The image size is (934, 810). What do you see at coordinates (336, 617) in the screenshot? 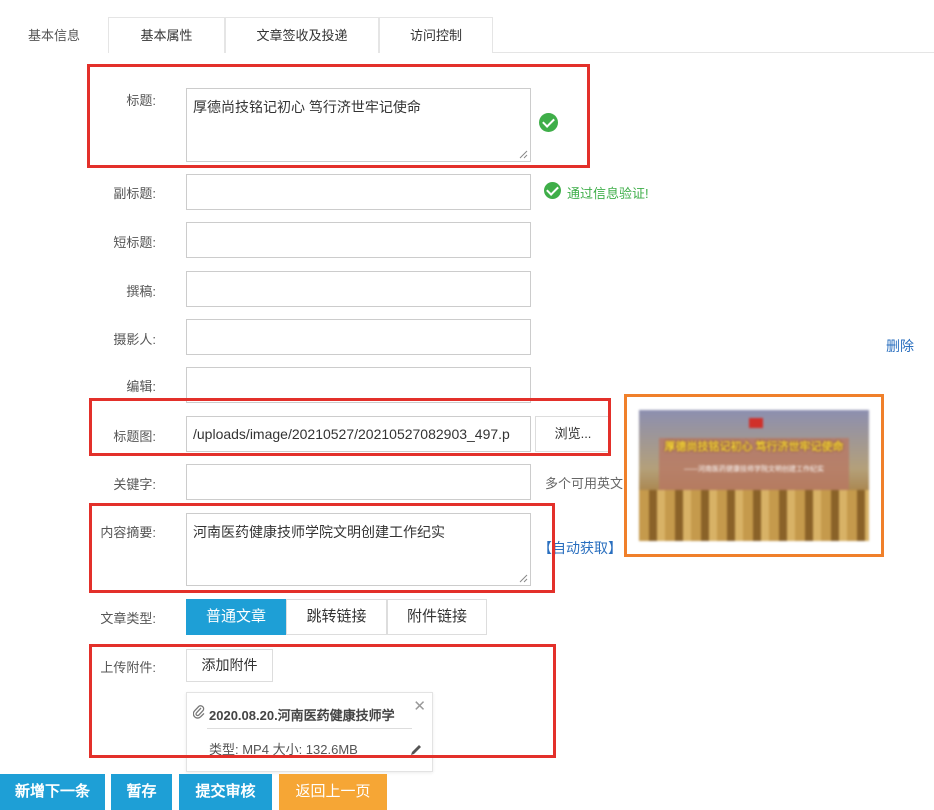
I see `article-type-redirect: 跳转链接` at bounding box center [336, 617].